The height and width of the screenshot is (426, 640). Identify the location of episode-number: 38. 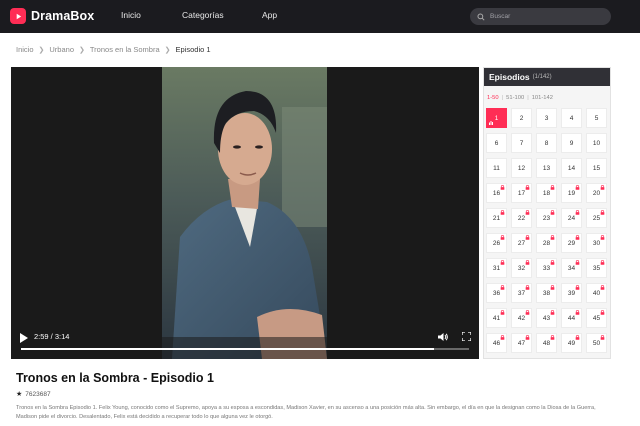
(546, 293).